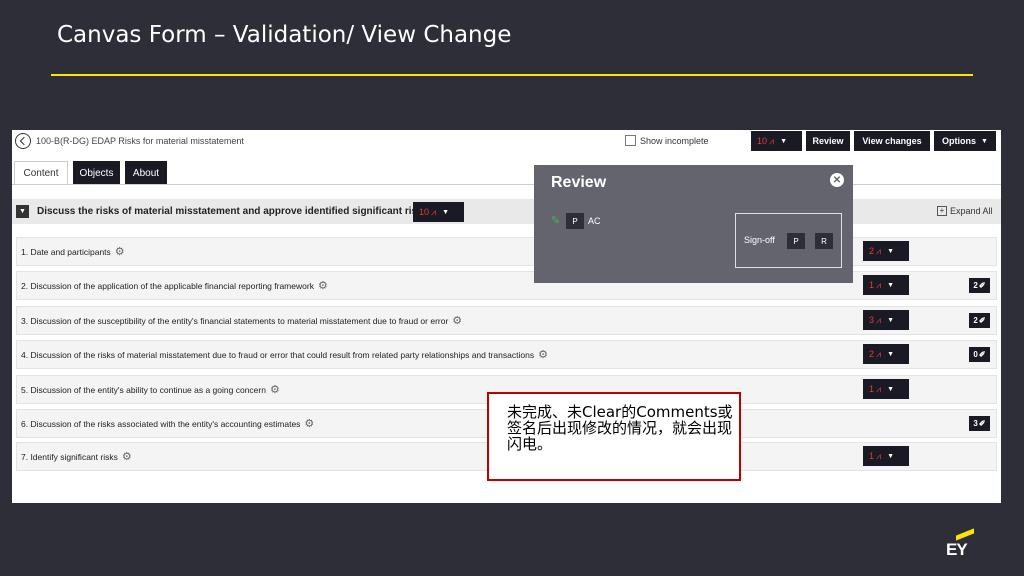  I want to click on section-validation-counter: 10 ⩘ ▼, so click(438, 212).